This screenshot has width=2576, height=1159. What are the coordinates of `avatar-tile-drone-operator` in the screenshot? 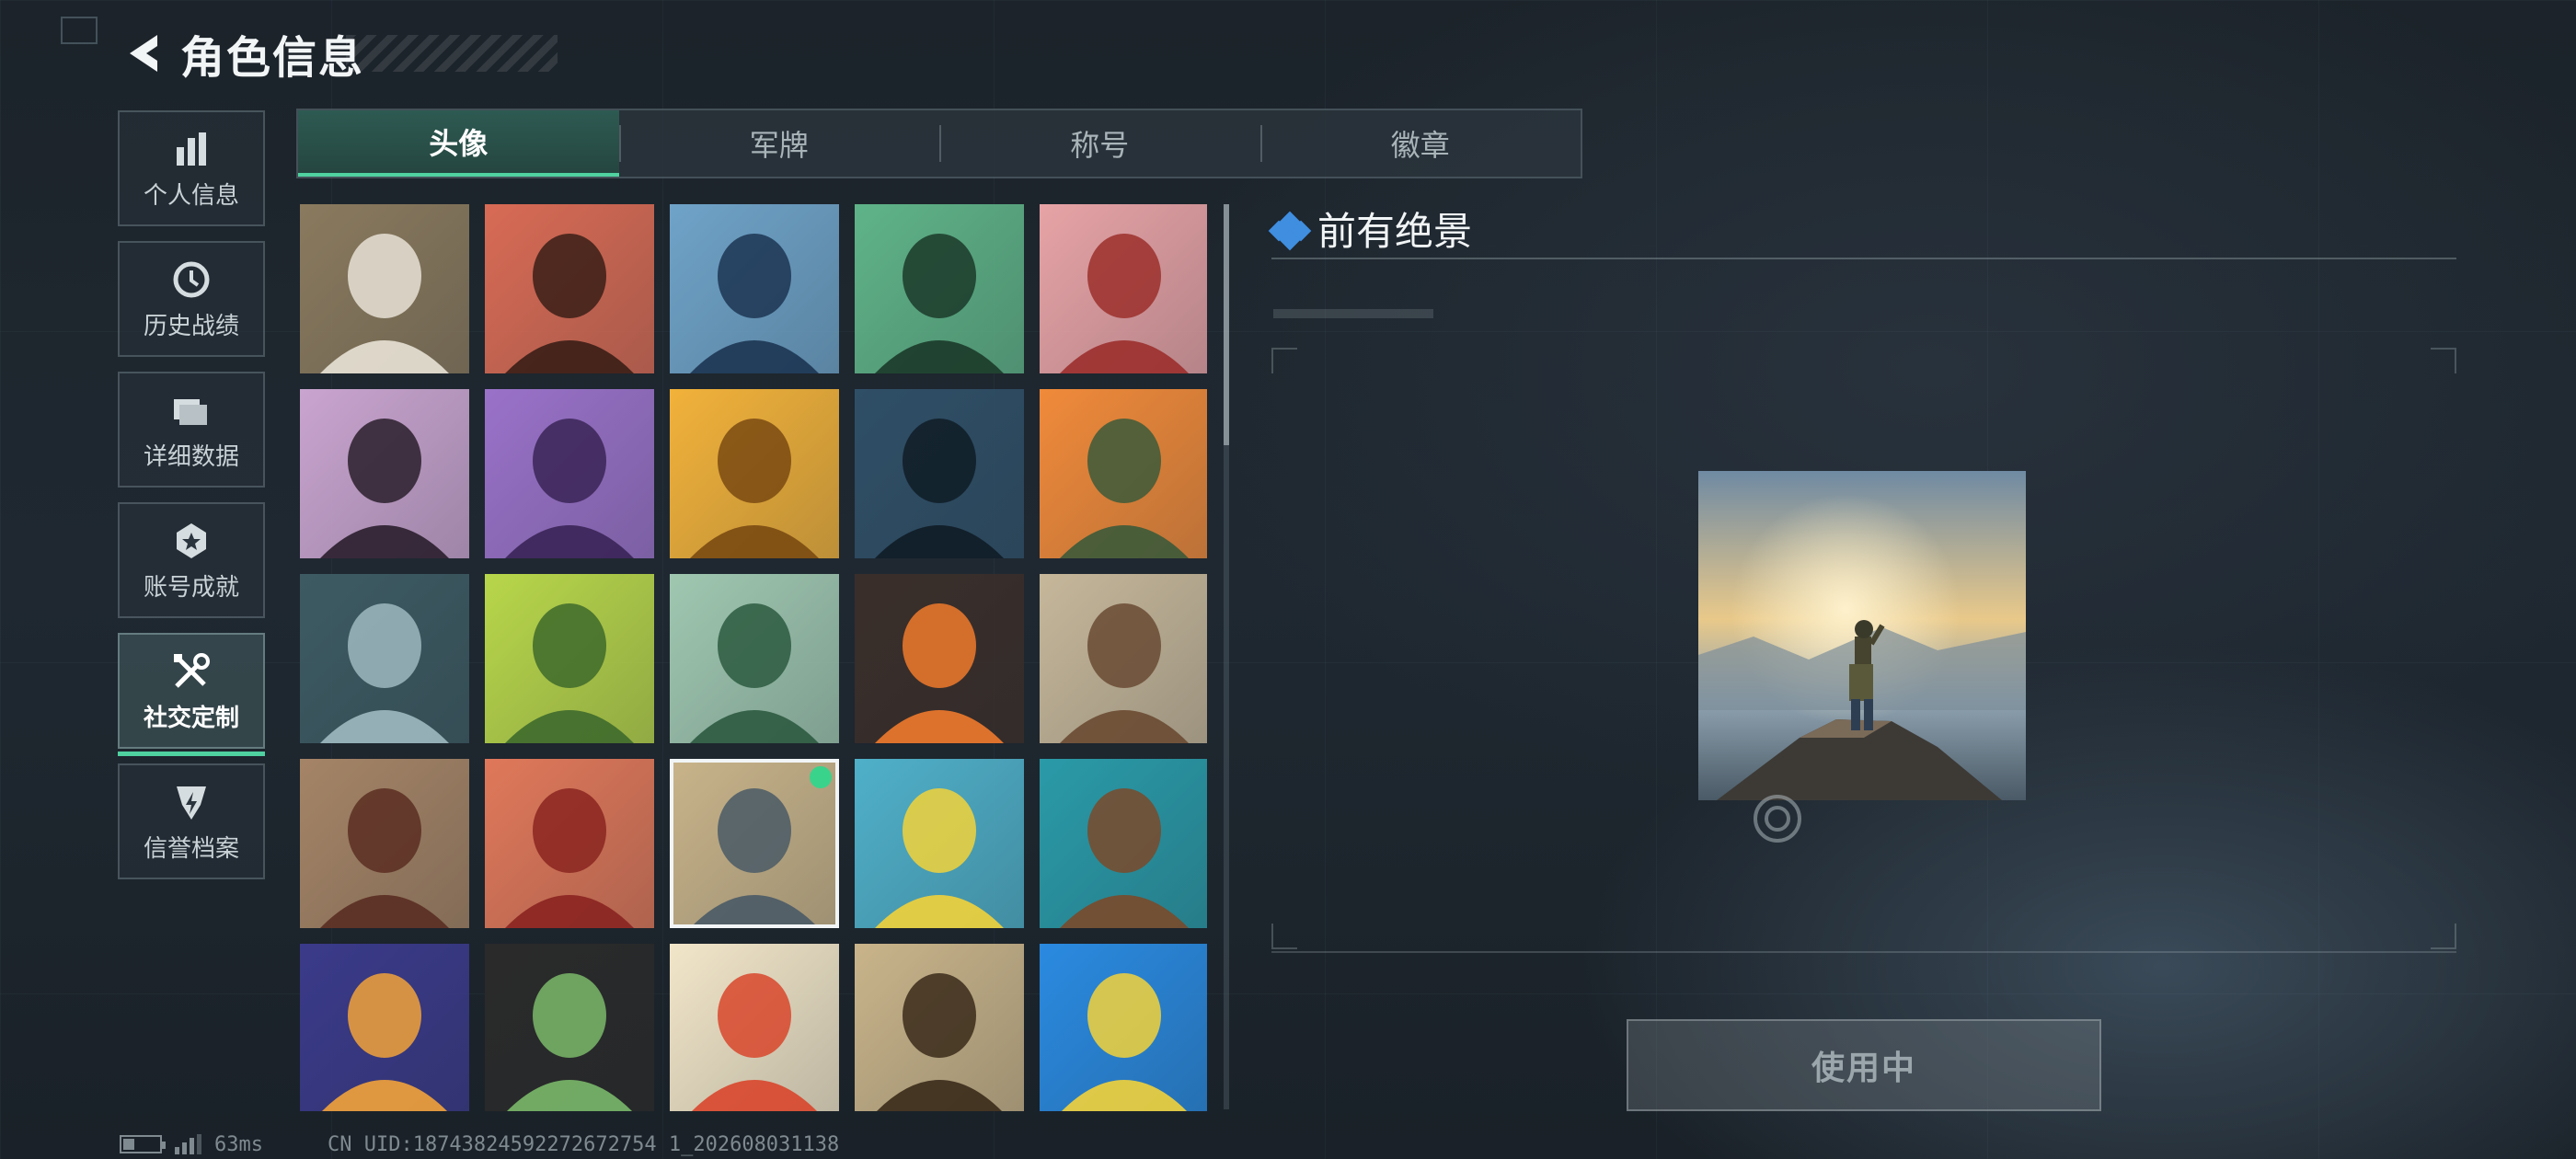 It's located at (1123, 473).